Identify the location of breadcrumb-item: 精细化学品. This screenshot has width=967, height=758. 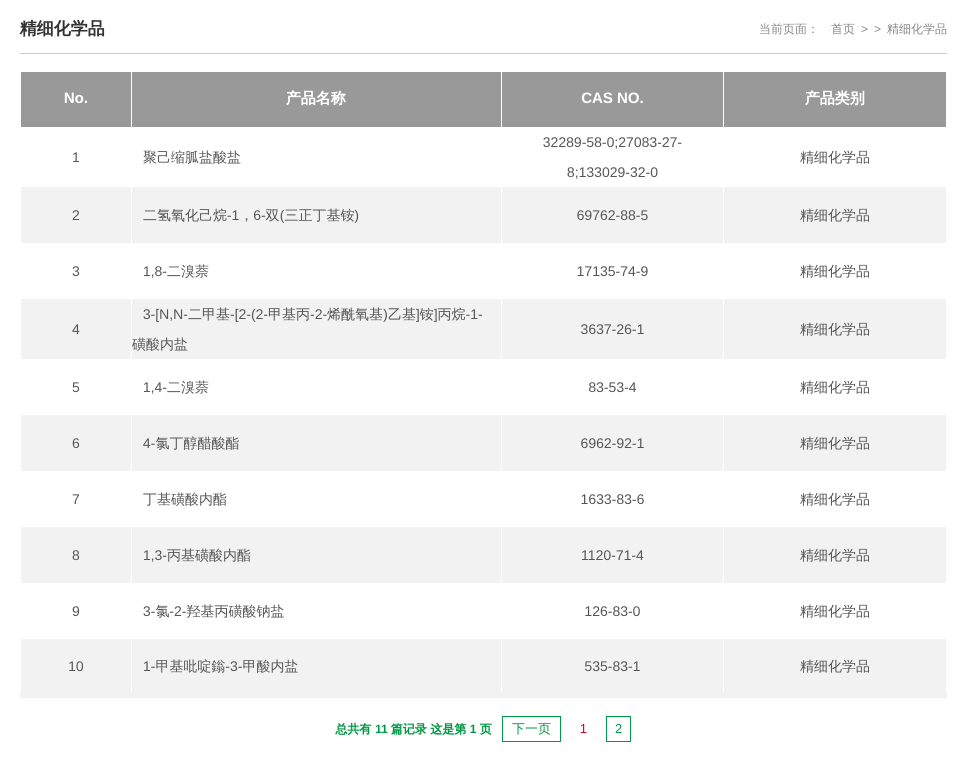
(917, 29).